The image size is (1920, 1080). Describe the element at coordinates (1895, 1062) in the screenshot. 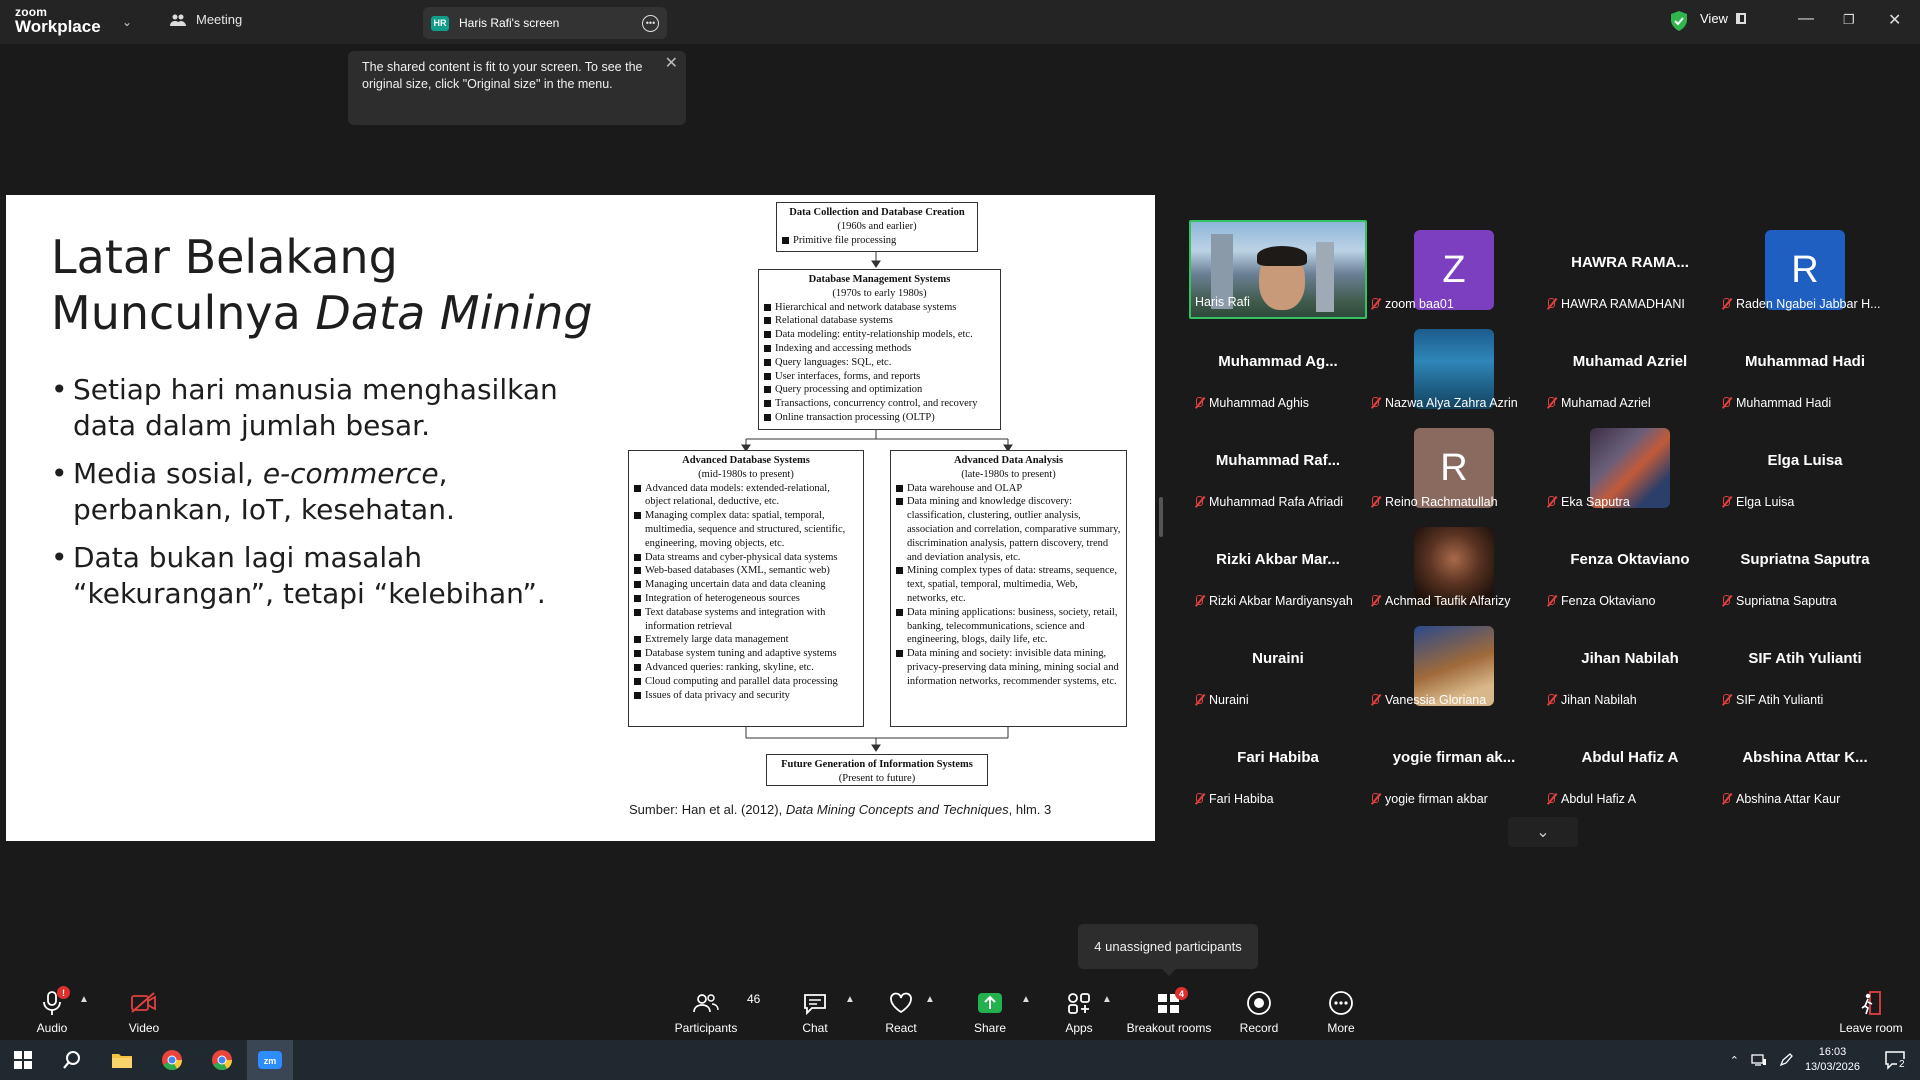

I see `notifications-button: 2` at that location.